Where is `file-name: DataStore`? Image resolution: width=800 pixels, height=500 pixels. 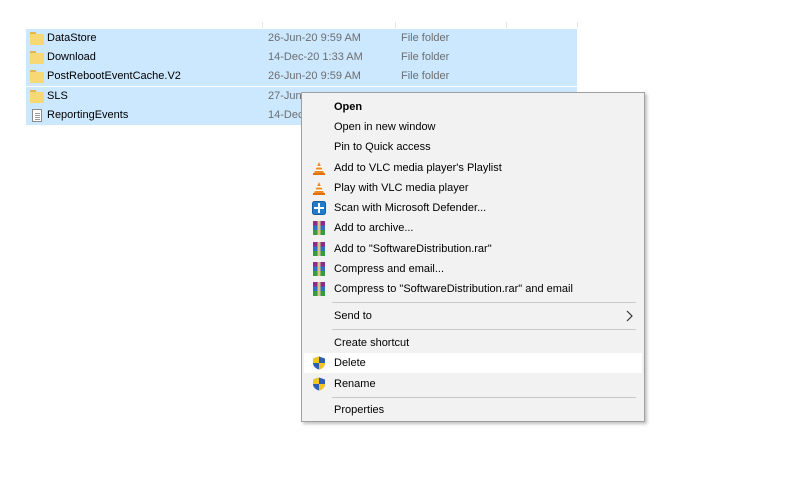 file-name: DataStore is located at coordinates (72, 38).